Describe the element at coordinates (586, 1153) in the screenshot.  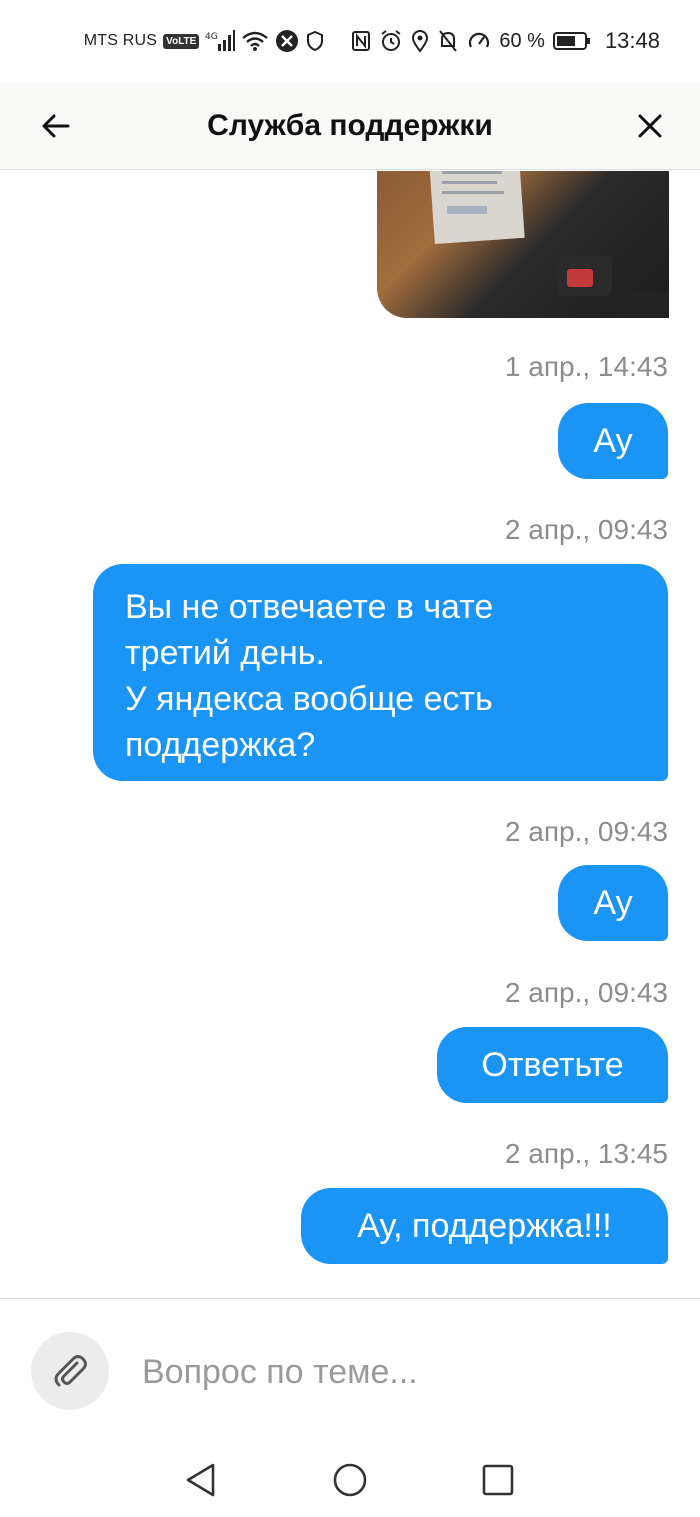
I see `message-timestamp: 2 апр., 13:45` at that location.